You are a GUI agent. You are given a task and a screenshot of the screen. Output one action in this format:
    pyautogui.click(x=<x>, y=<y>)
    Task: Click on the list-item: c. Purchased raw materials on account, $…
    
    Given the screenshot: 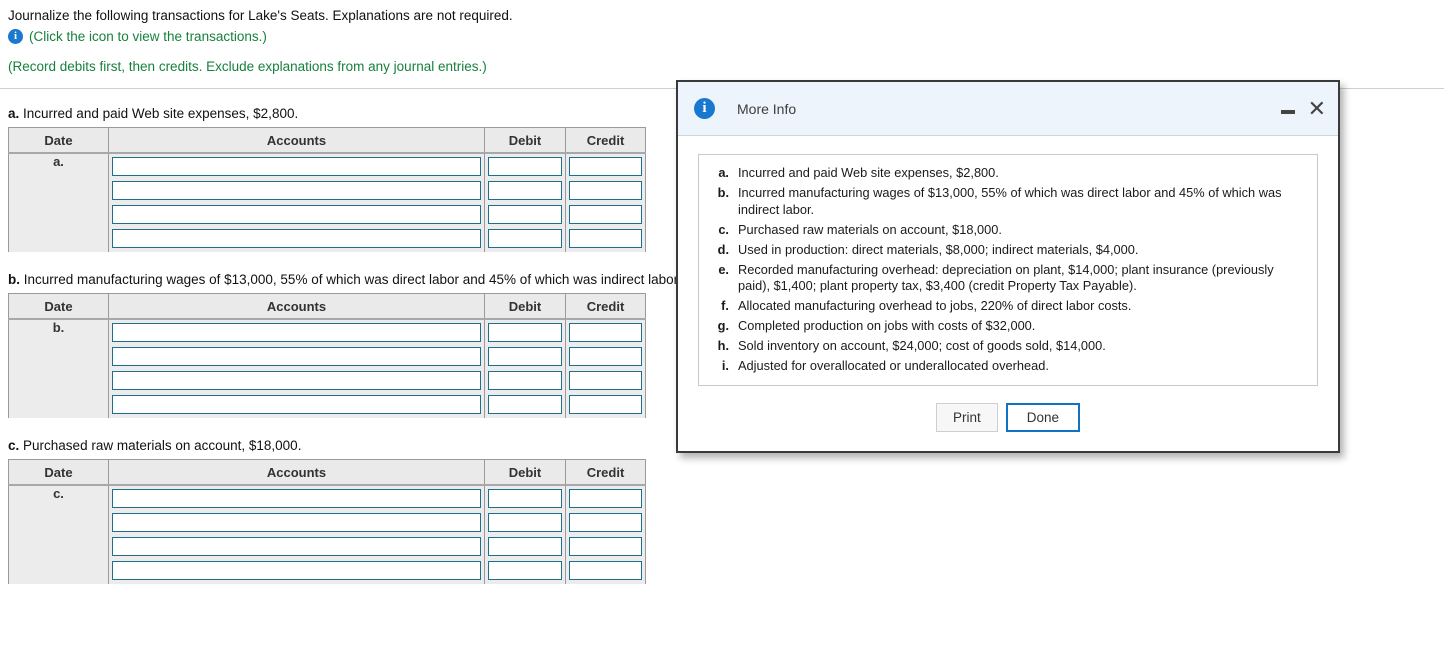 What is the action you would take?
    pyautogui.click(x=1006, y=230)
    